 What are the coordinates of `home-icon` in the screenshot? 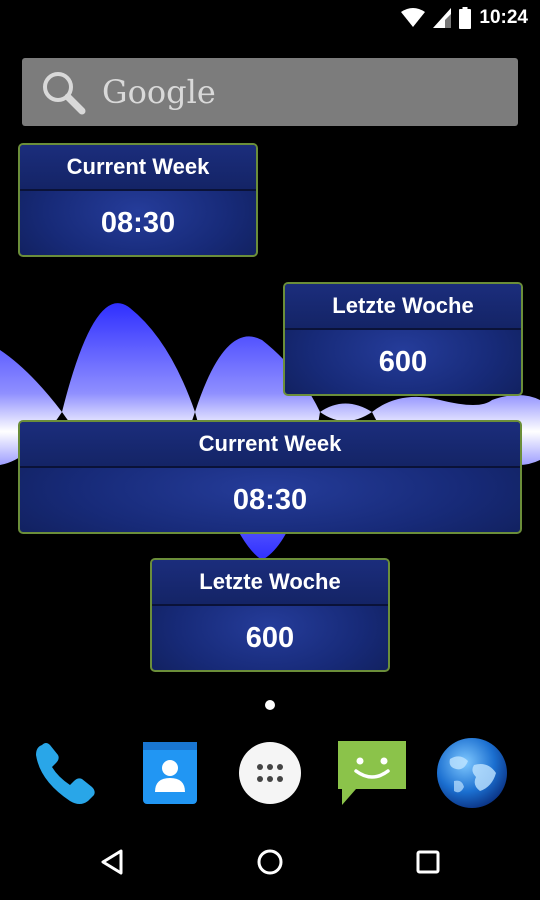 It's located at (270, 862).